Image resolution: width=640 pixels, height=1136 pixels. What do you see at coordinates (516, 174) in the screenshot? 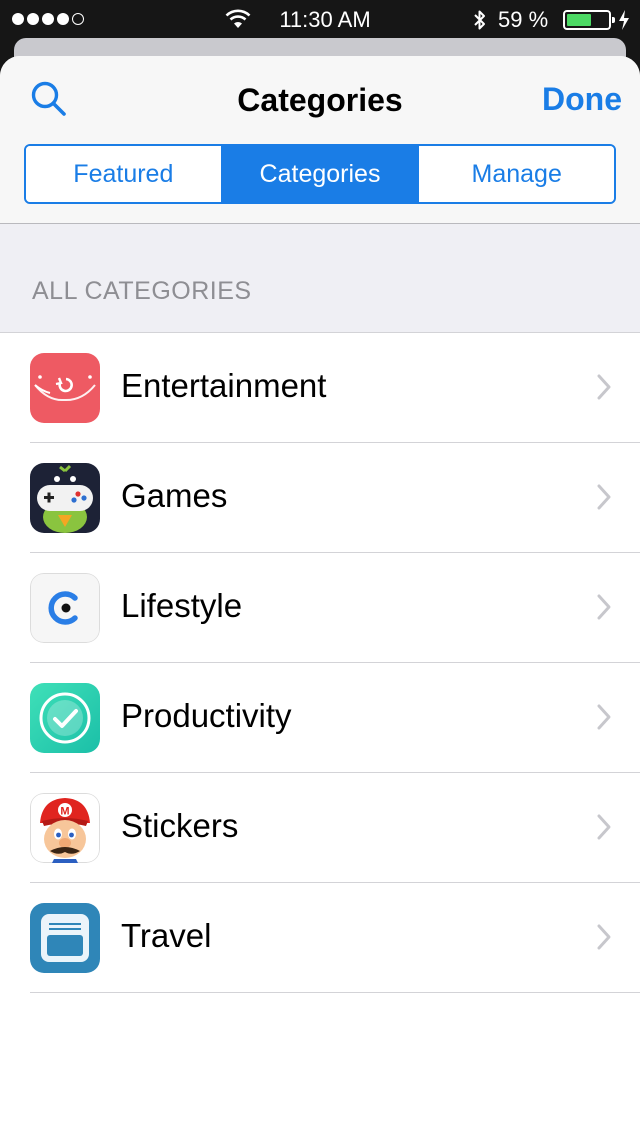
I see `tab-manage: Manage` at bounding box center [516, 174].